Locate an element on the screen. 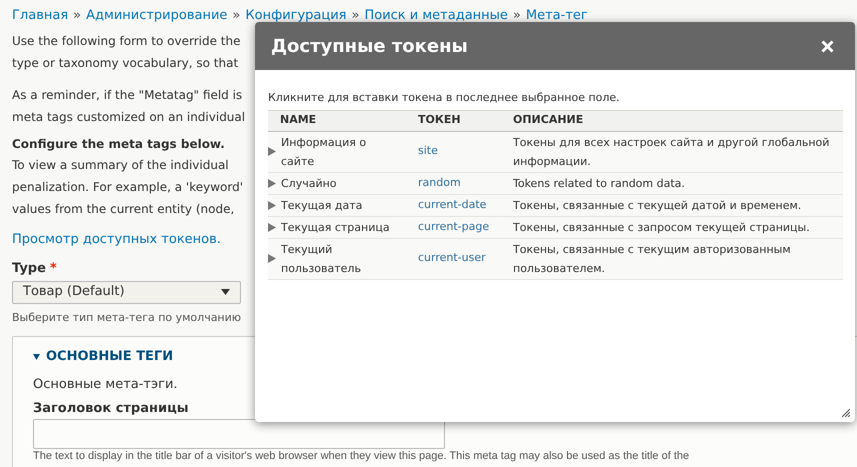 Image resolution: width=857 pixels, height=467 pixels. token-description: Tokens related to random data. is located at coordinates (599, 183).